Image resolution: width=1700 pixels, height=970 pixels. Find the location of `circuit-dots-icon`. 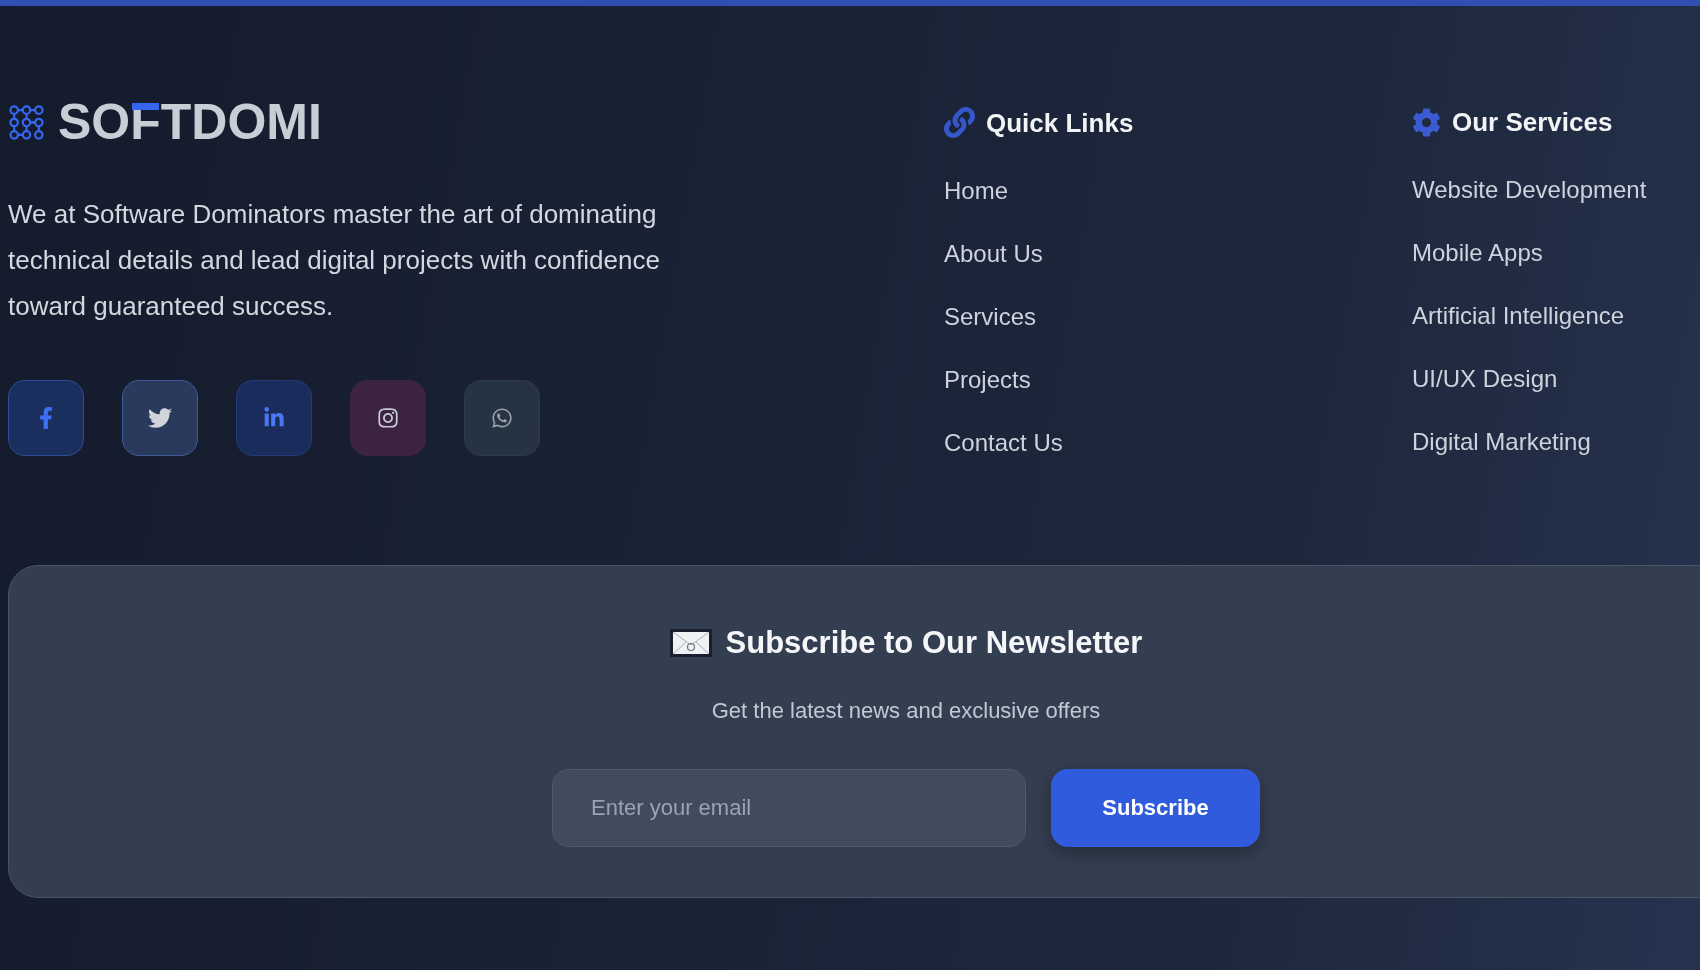

circuit-dots-icon is located at coordinates (26, 122).